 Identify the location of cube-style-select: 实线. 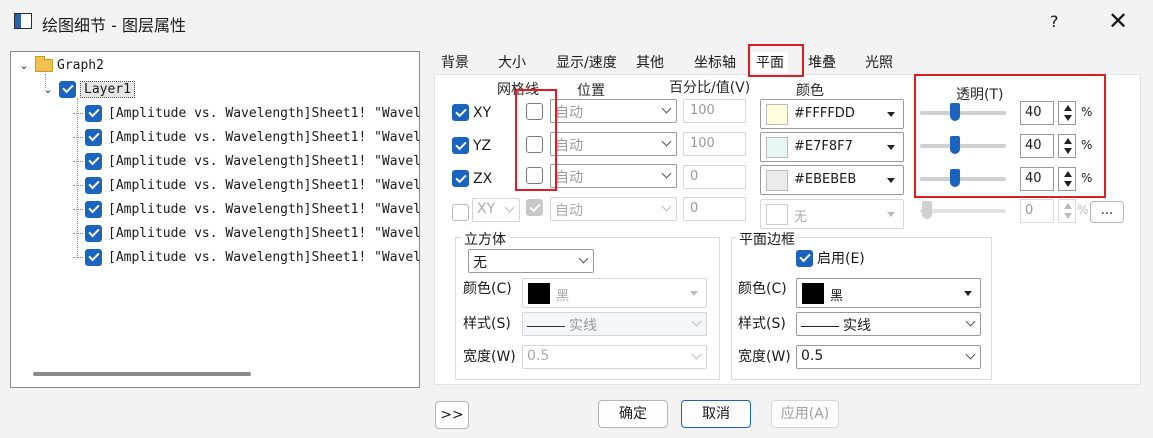
(614, 324).